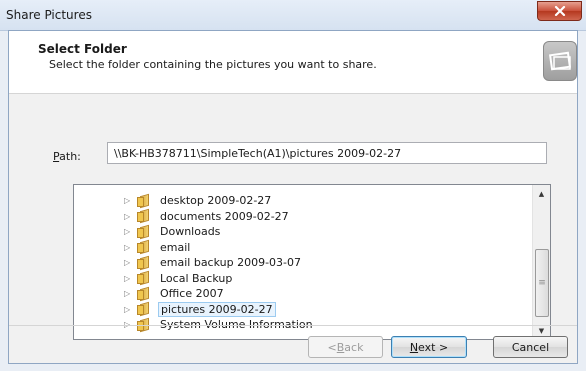 The height and width of the screenshot is (371, 586). Describe the element at coordinates (231, 262) in the screenshot. I see `tree-item-label: email backup 2009-03-07` at that location.